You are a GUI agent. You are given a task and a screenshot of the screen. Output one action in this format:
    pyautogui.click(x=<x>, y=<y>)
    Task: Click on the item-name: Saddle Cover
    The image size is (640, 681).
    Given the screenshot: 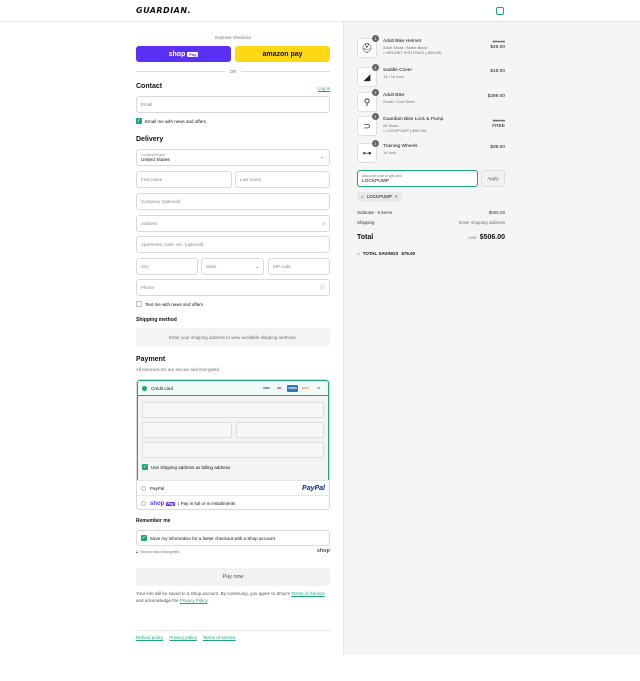 What is the action you would take?
    pyautogui.click(x=398, y=70)
    